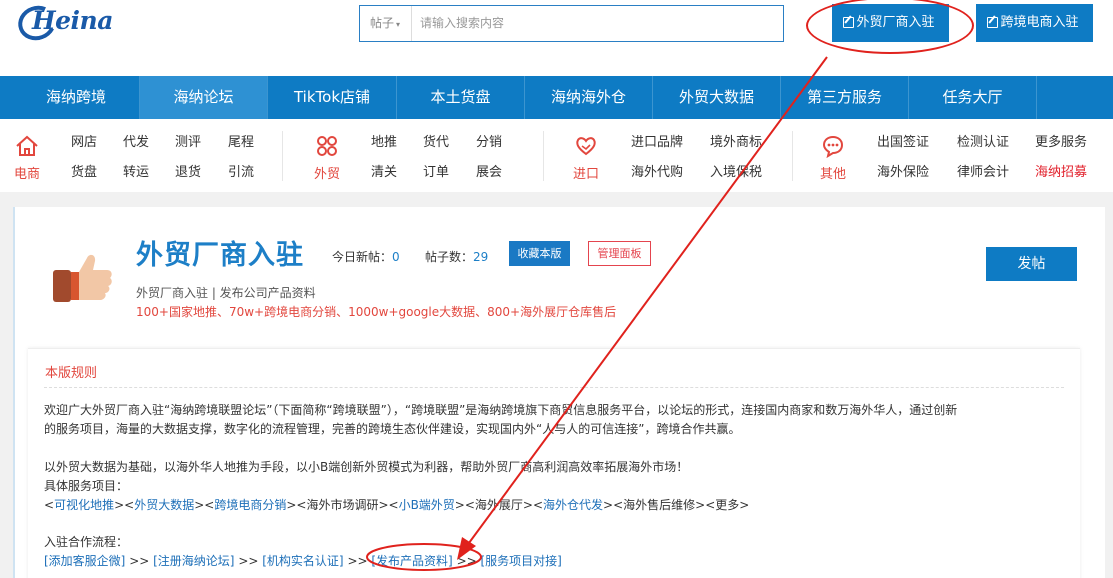 The width and height of the screenshot is (1113, 578). I want to click on category-trade: 外贸, so click(327, 157).